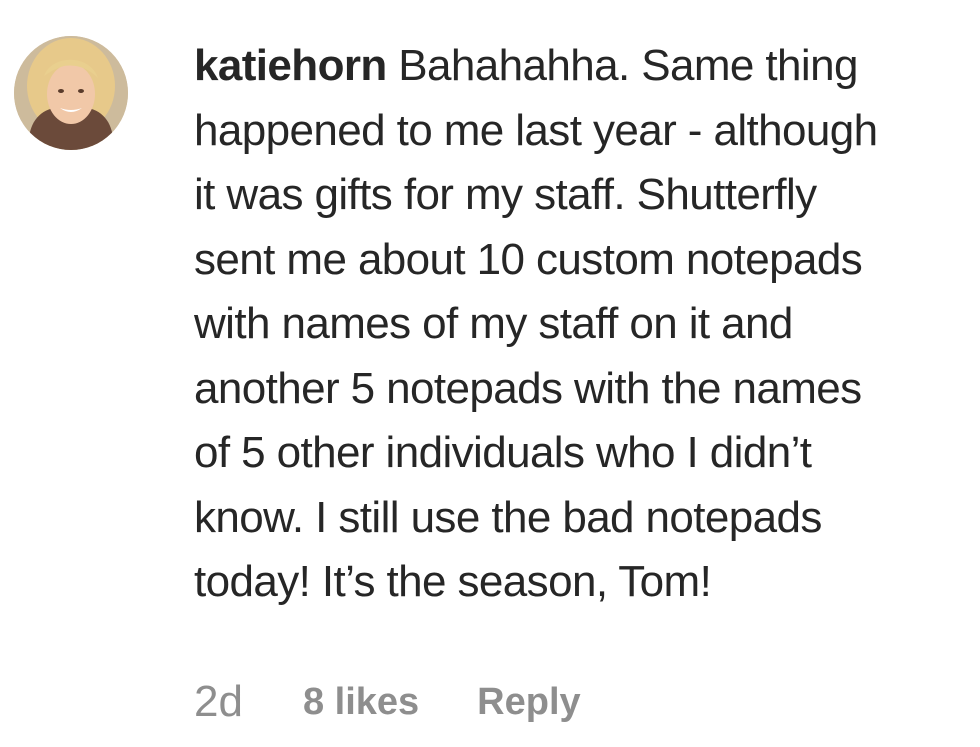 This screenshot has width=980, height=747. I want to click on comment-text-line: of 5 other individuals who I didn’t, so click(503, 452).